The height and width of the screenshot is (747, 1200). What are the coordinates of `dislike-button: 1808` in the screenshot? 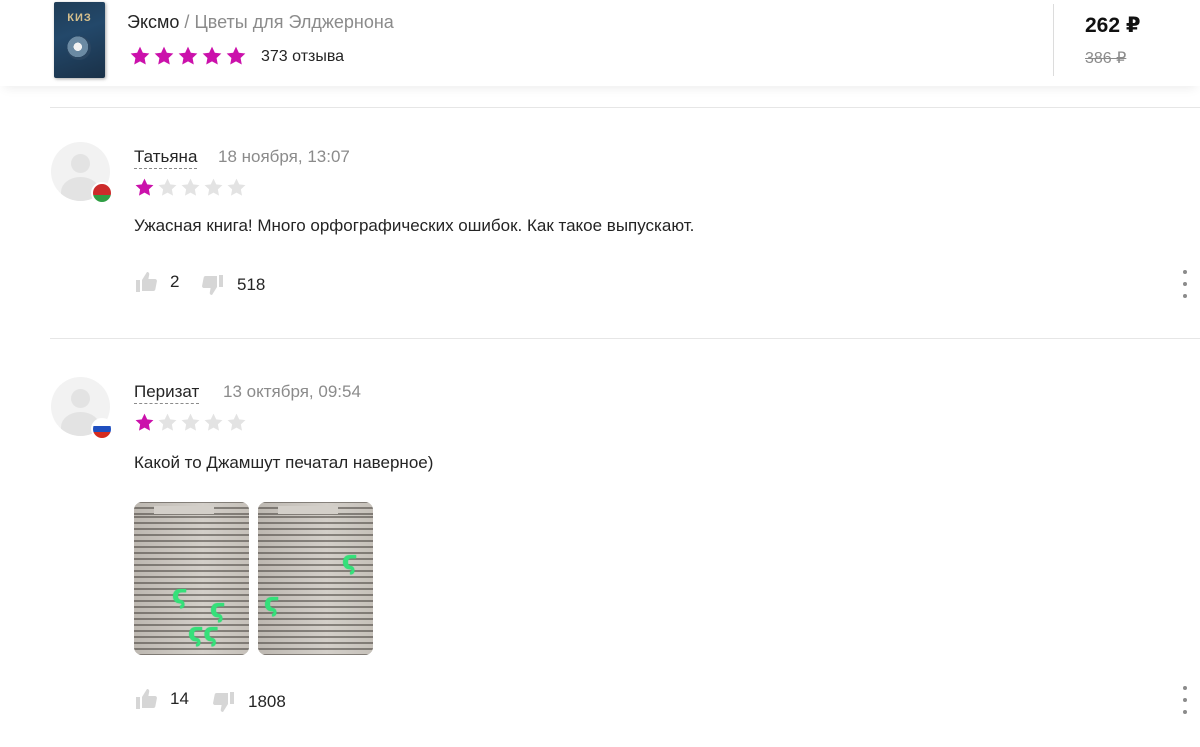 It's located at (249, 702).